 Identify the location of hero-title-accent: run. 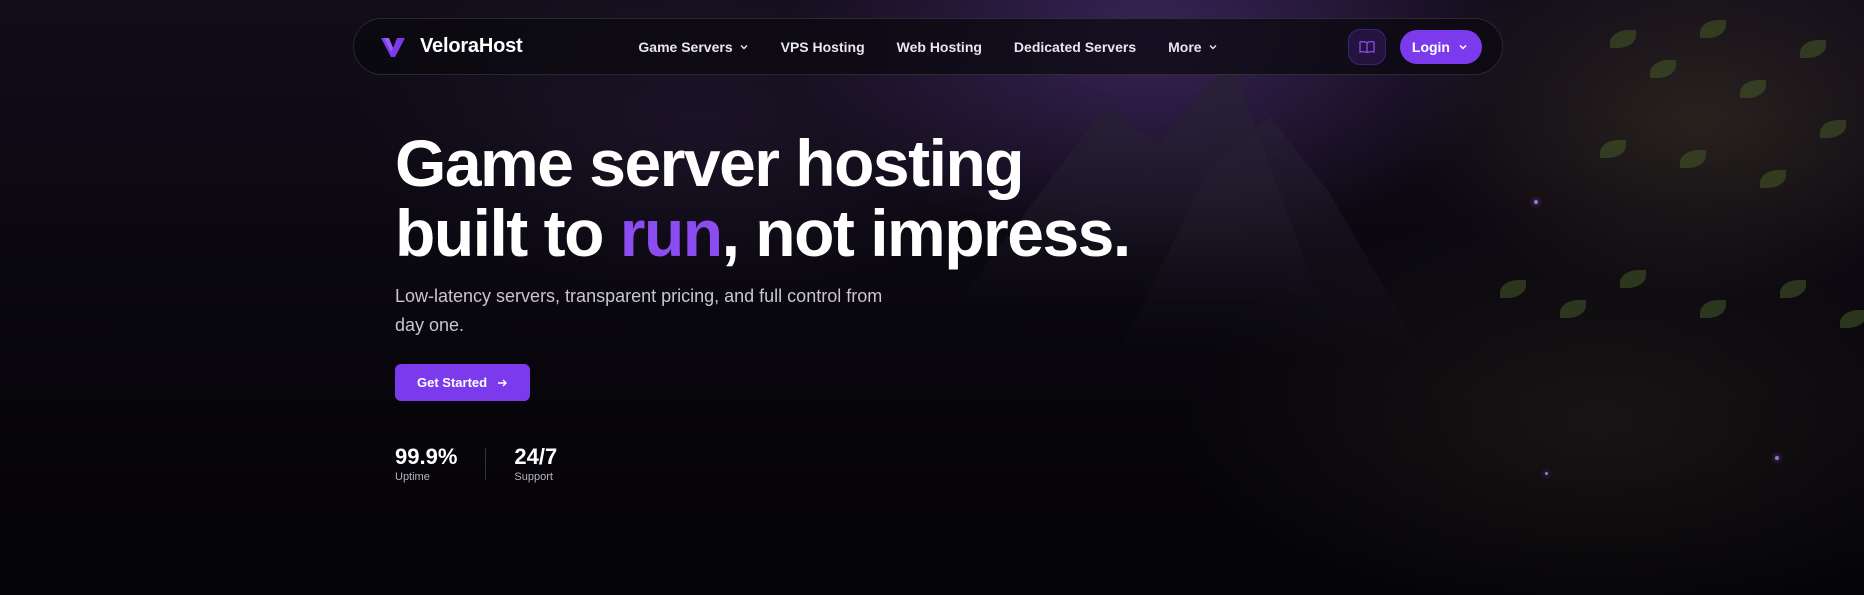
(671, 233).